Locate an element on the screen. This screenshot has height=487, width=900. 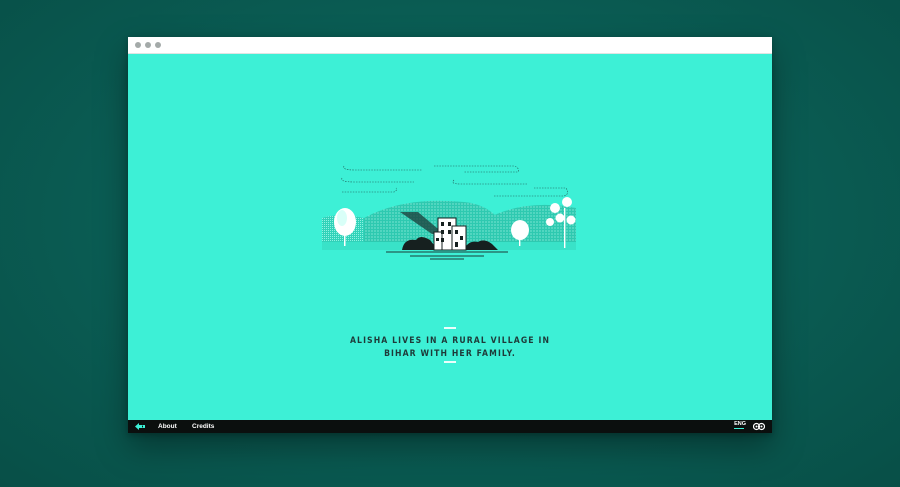
language-selector: ENG is located at coordinates (740, 425).